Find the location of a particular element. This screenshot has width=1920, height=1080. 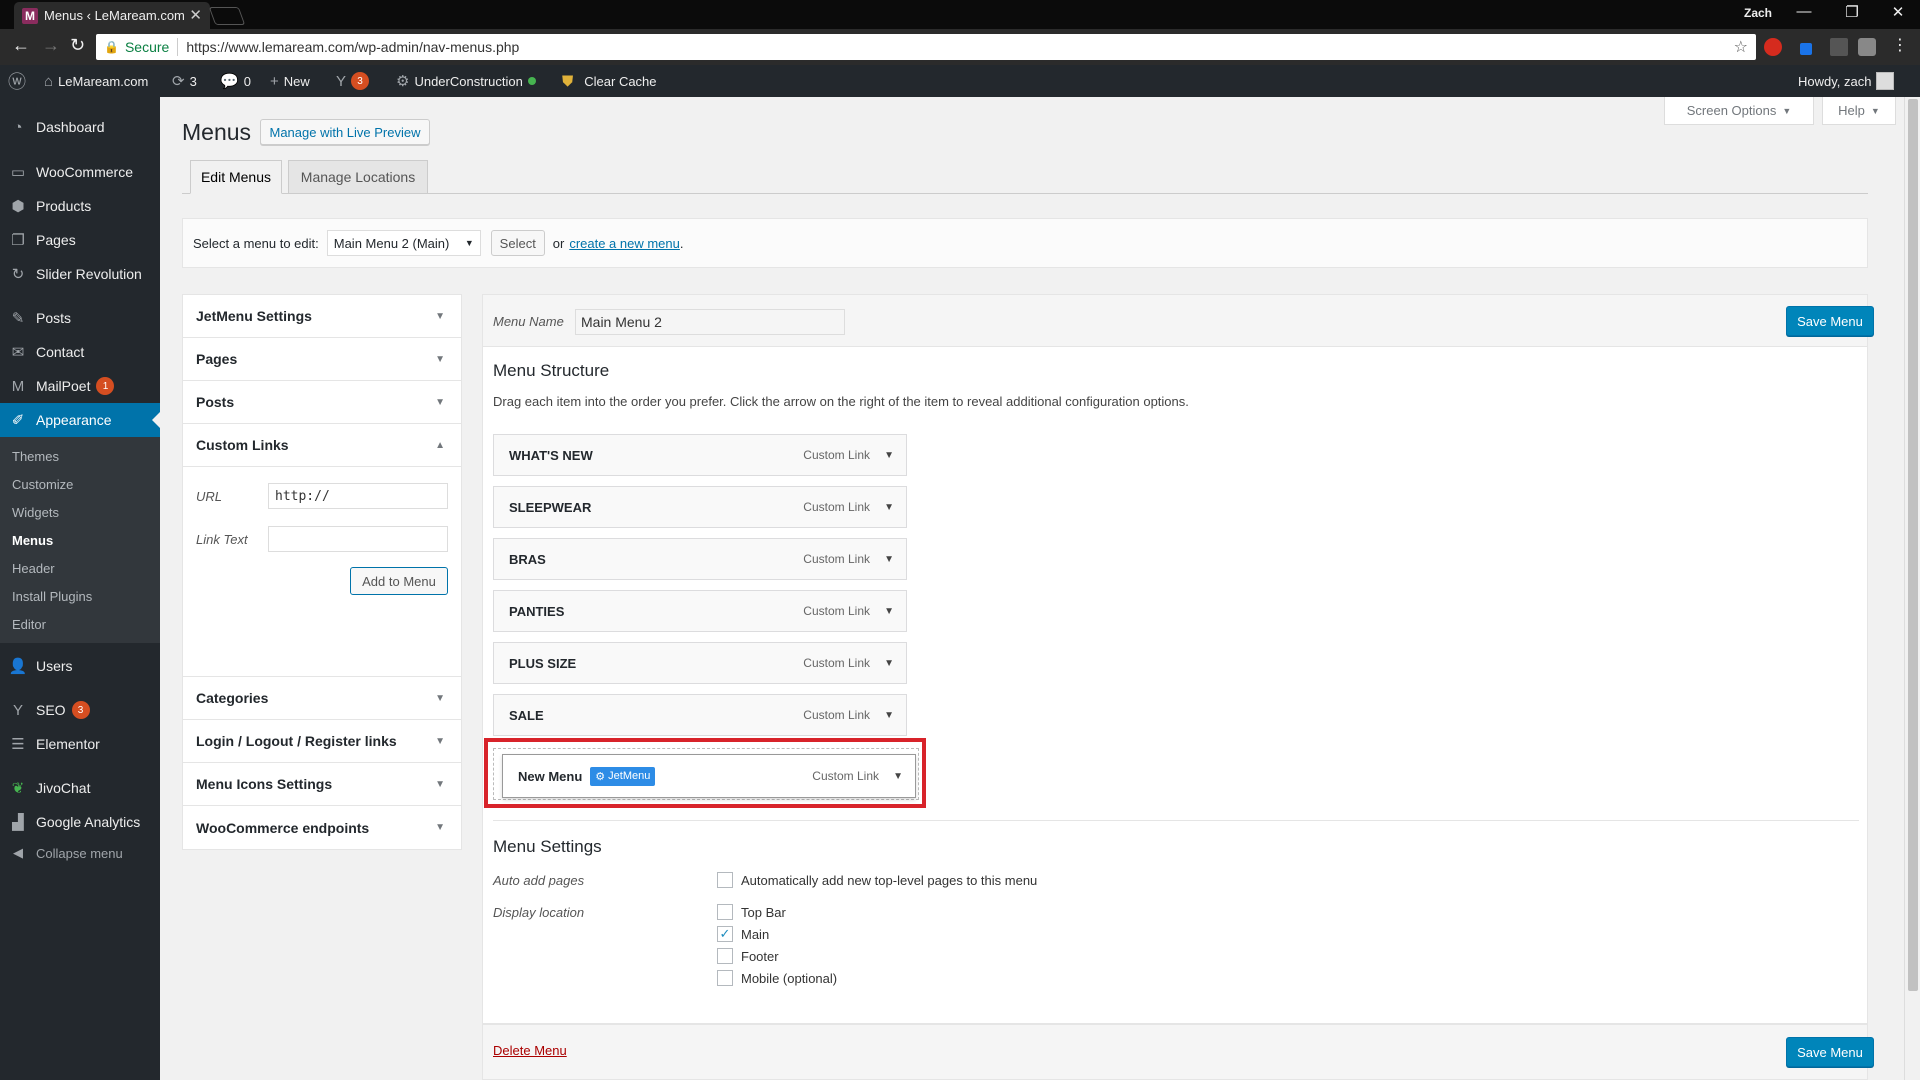

bookmark-star-icon: ☆ is located at coordinates (1741, 47).